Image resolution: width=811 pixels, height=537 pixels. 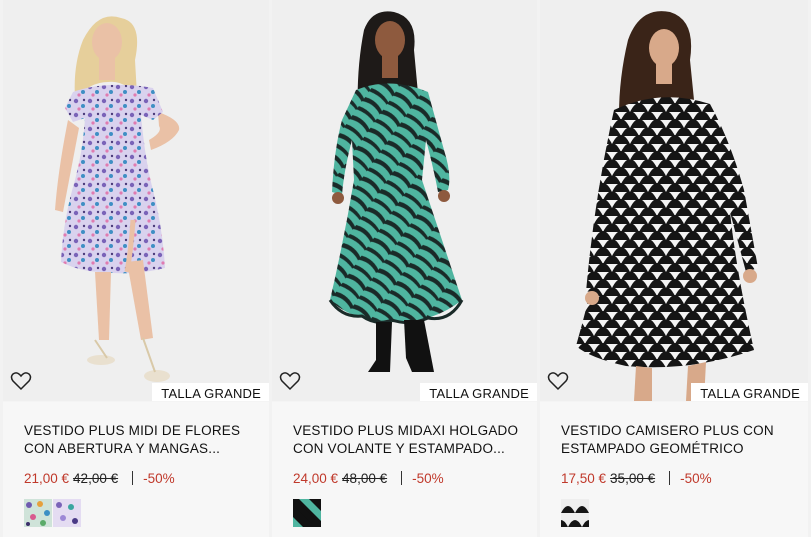 What do you see at coordinates (316, 478) in the screenshot?
I see `current-price: 24,00 €` at bounding box center [316, 478].